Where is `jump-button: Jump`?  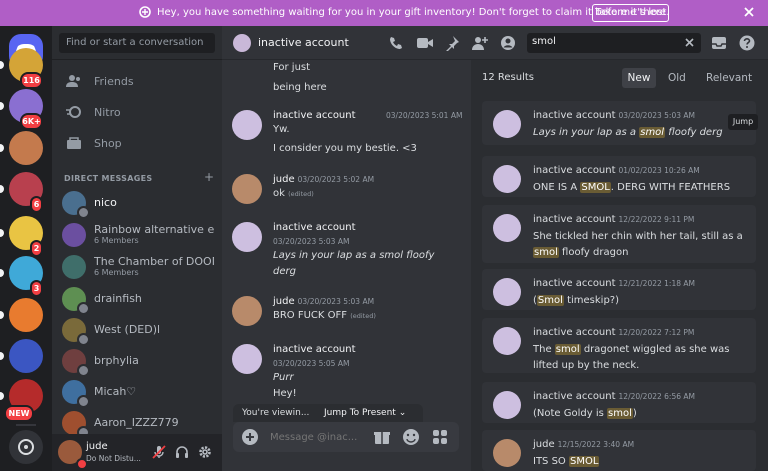
jump-button: Jump is located at coordinates (743, 122).